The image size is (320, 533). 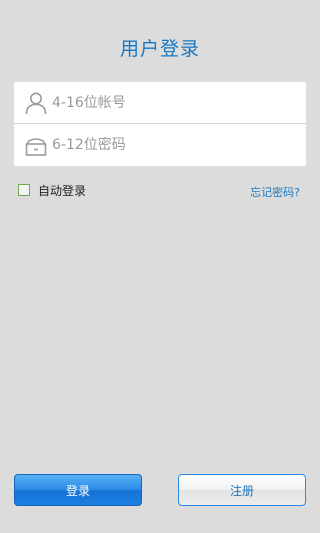 I want to click on lock-icon, so click(x=36, y=145).